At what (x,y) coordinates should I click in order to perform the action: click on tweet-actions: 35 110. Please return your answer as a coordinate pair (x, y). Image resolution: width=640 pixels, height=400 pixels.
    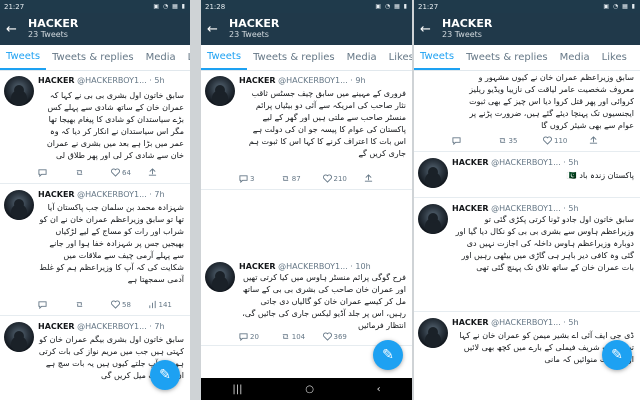
    Looking at the image, I should click on (543, 140).